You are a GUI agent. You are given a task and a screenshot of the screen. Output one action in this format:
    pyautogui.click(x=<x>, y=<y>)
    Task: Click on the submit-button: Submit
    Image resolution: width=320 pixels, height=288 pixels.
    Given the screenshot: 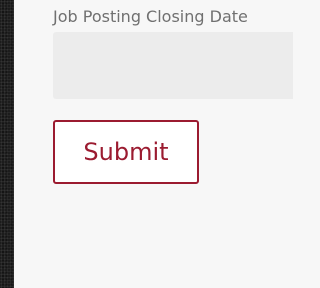 What is the action you would take?
    pyautogui.click(x=126, y=152)
    